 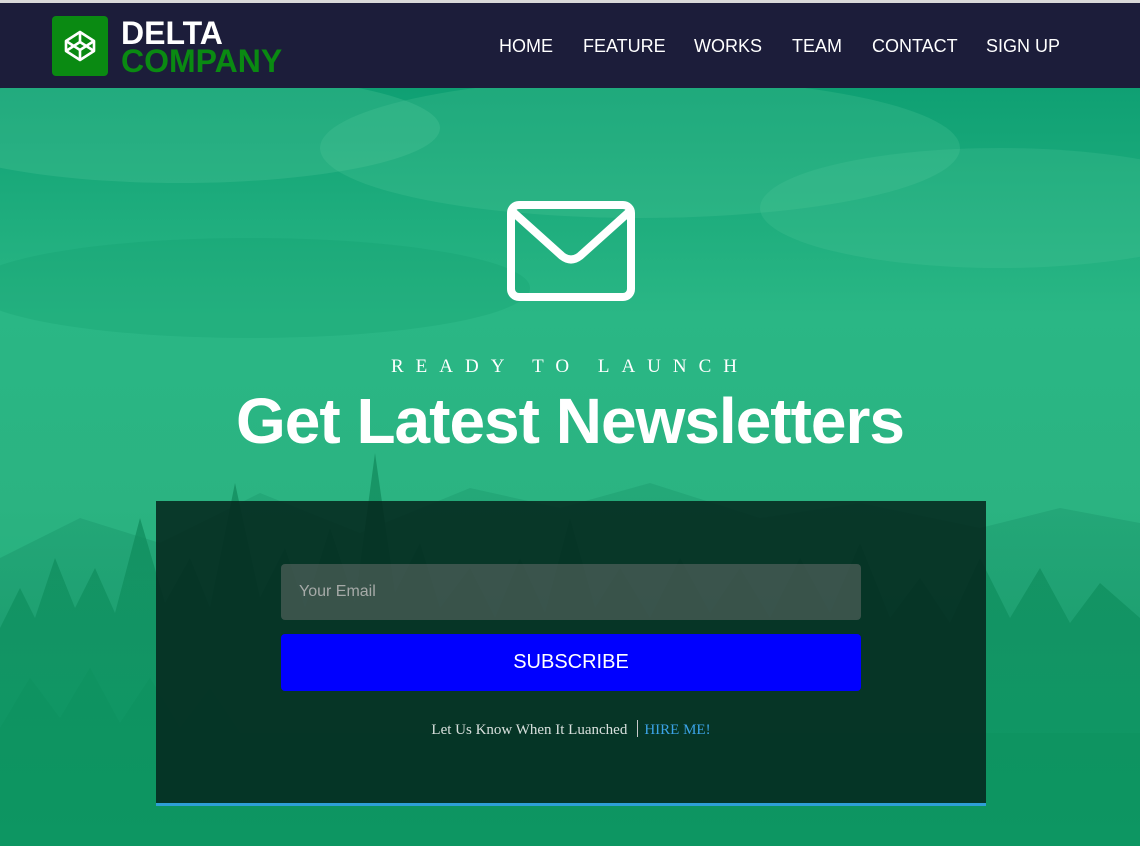 I want to click on separator, so click(x=638, y=728).